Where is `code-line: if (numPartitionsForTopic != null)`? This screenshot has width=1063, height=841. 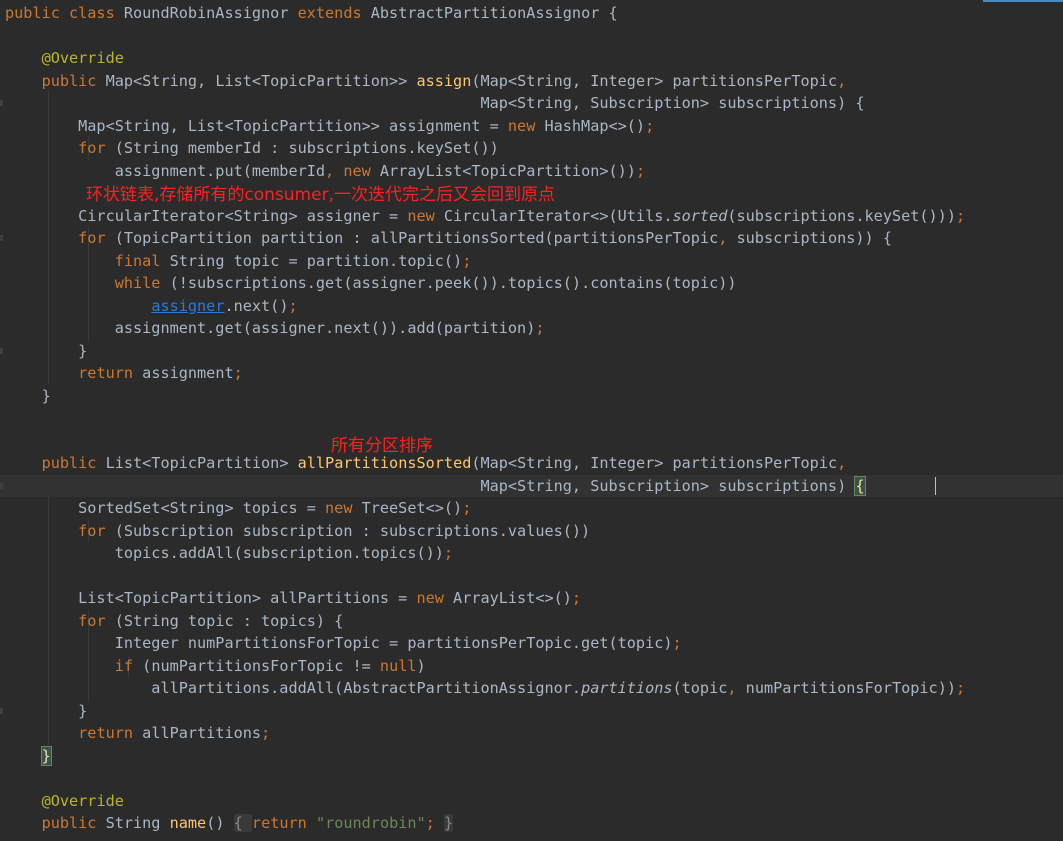 code-line: if (numPartitionsForTopic != null) is located at coordinates (531, 666).